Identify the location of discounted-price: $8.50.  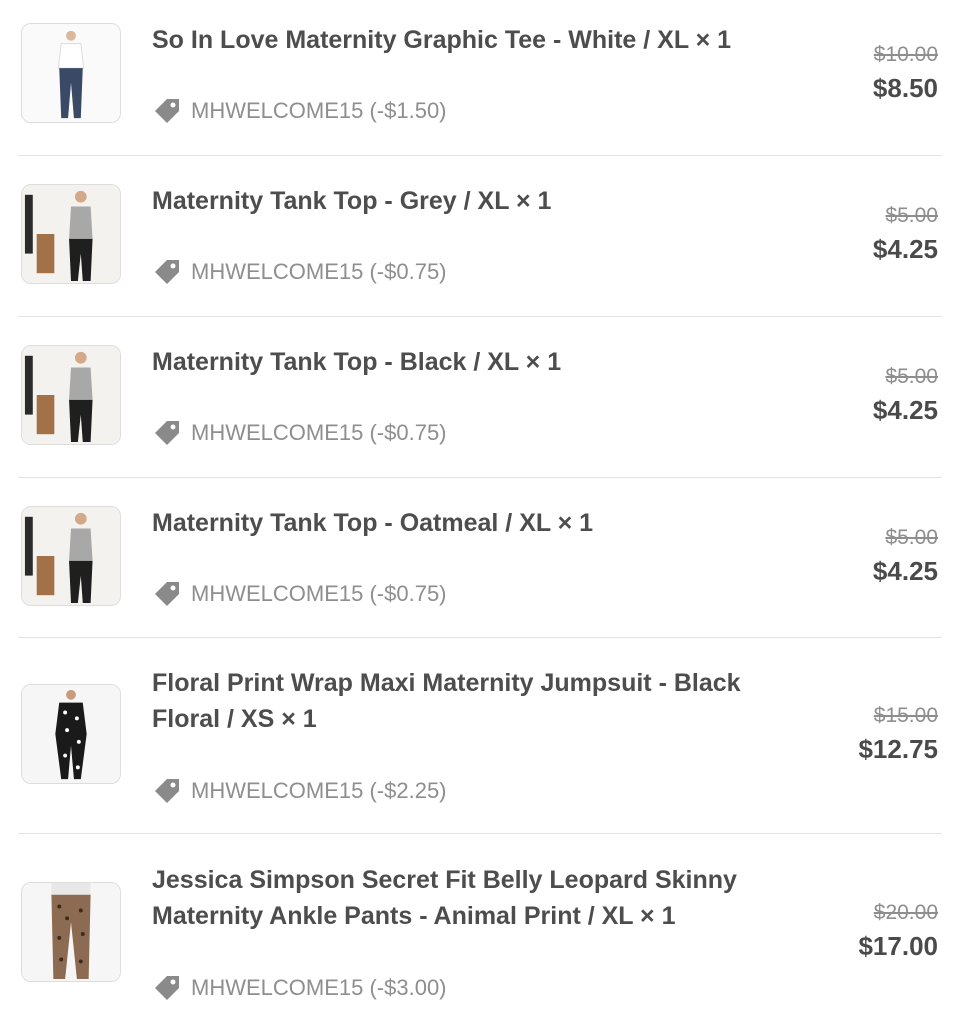
(905, 88).